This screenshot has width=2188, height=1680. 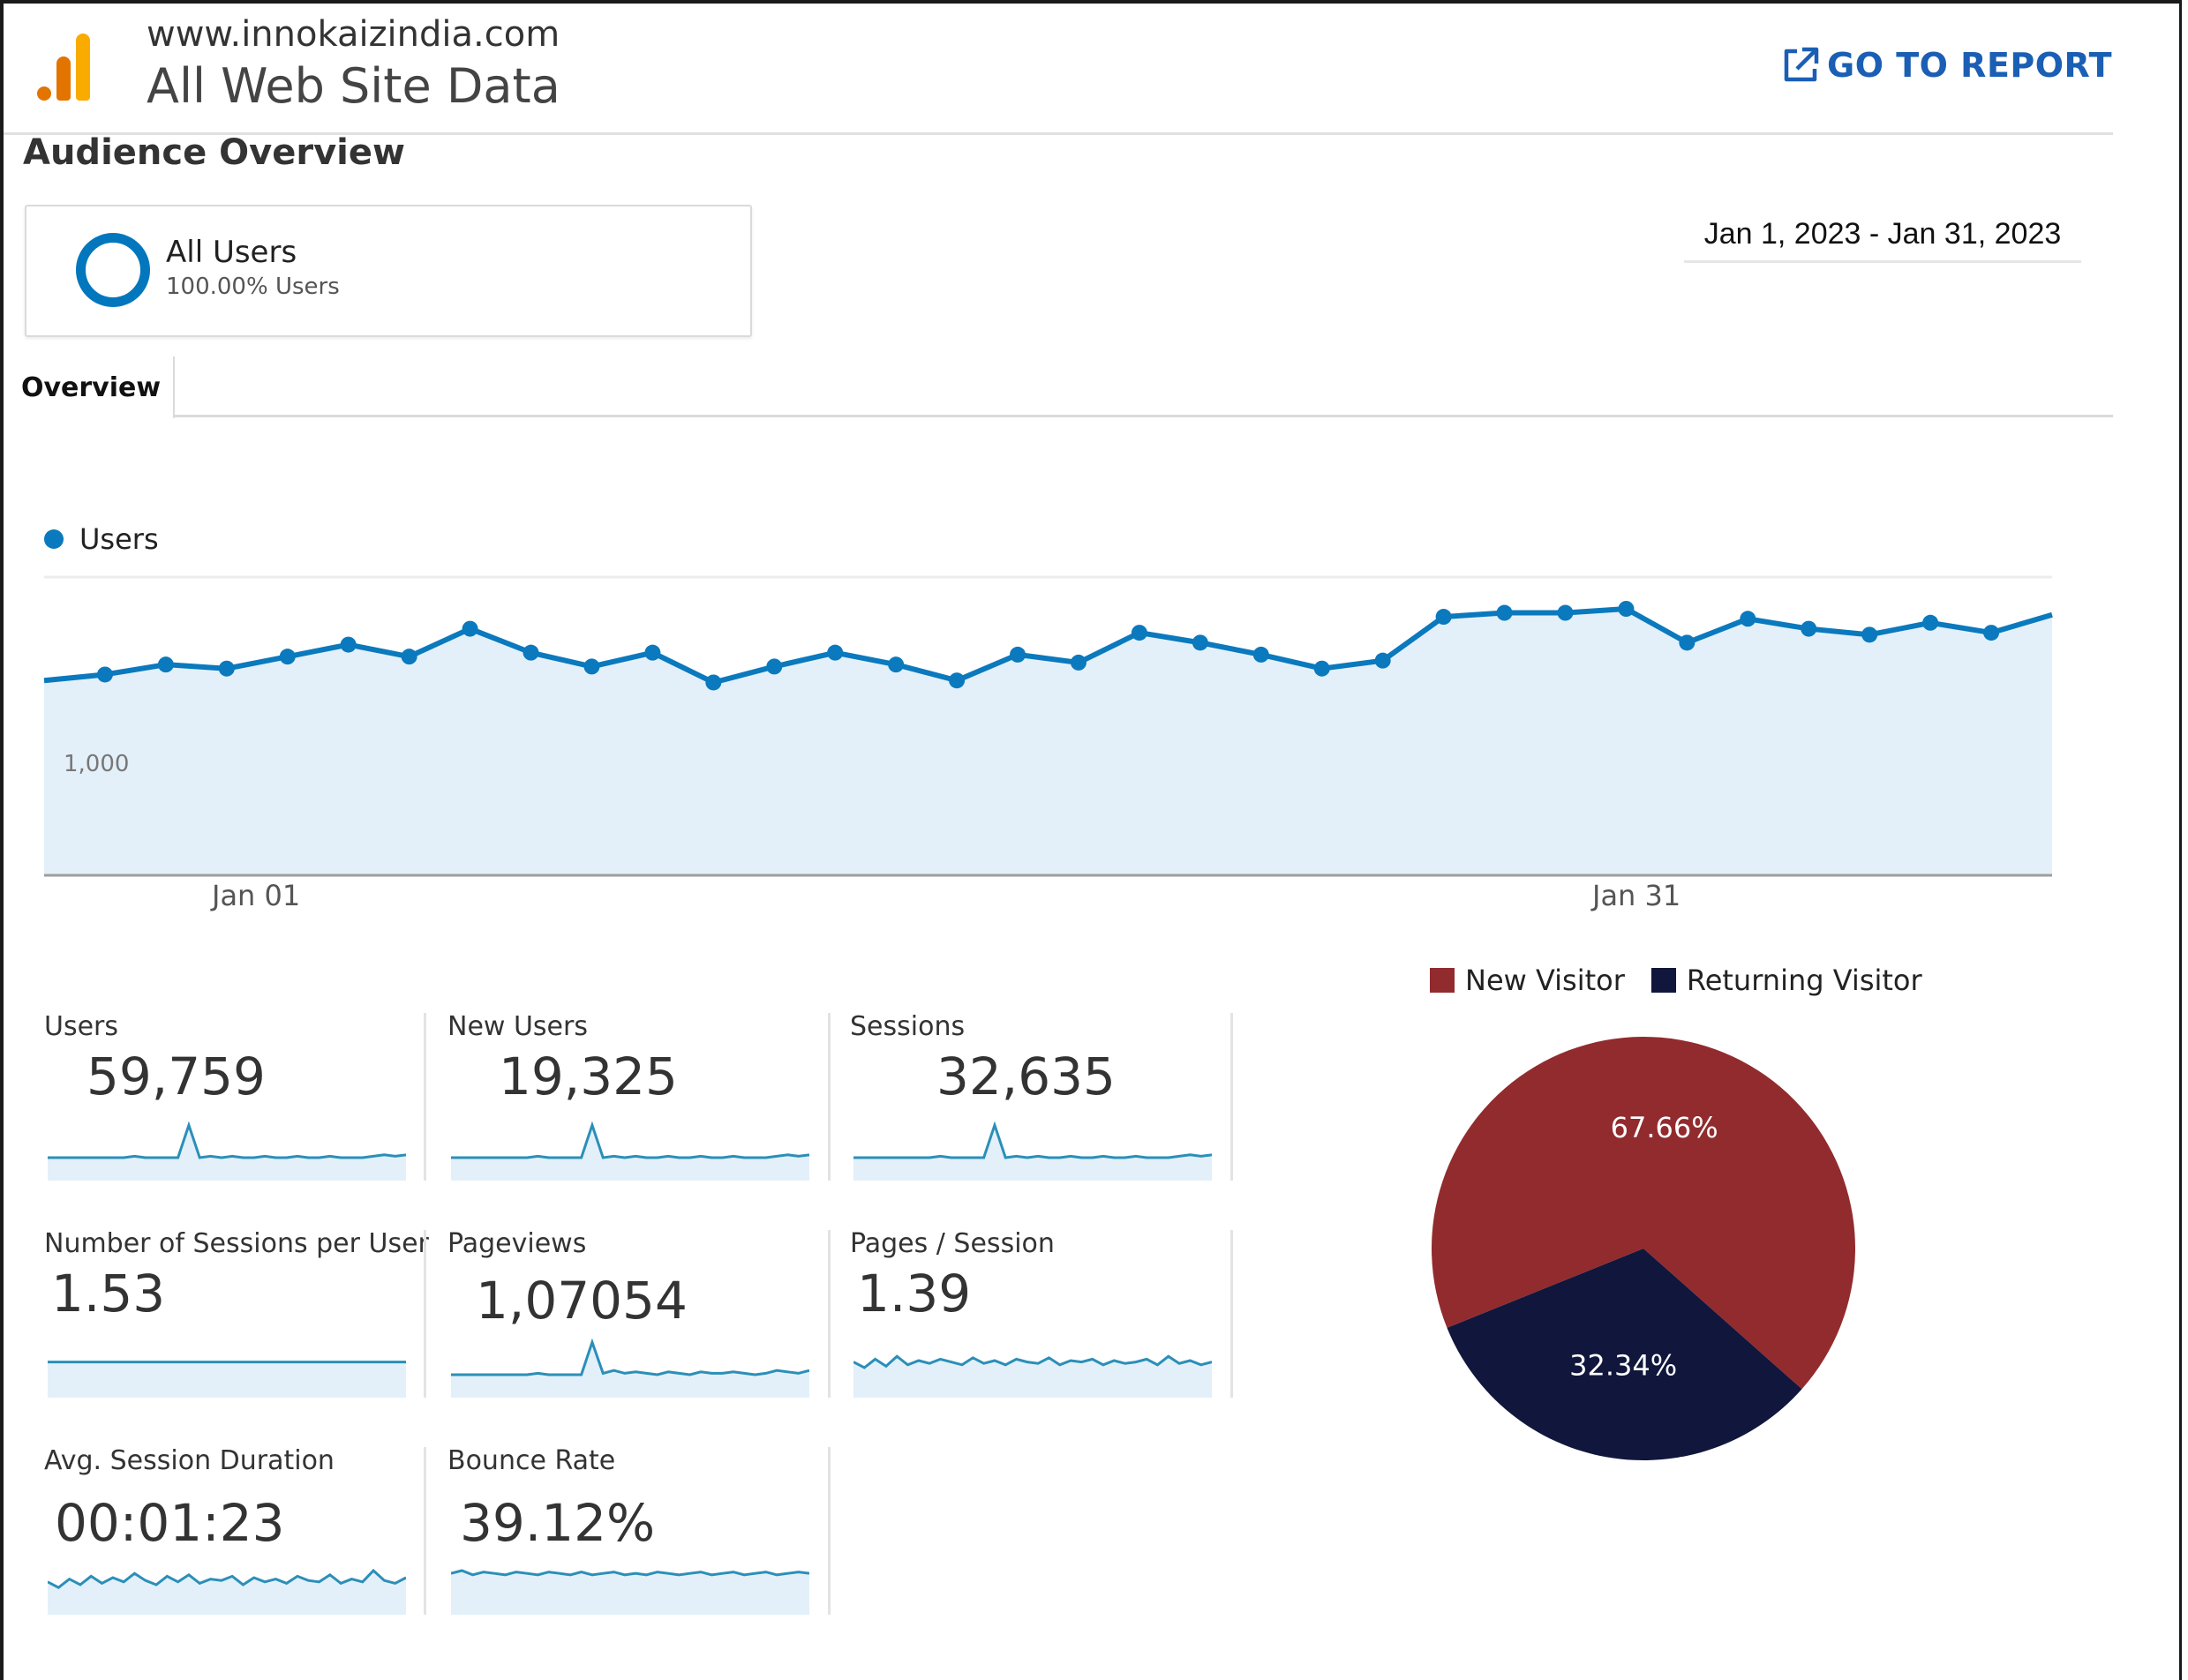 I want to click on pie-legend: New Visitor Returning Visitor, so click(x=1689, y=980).